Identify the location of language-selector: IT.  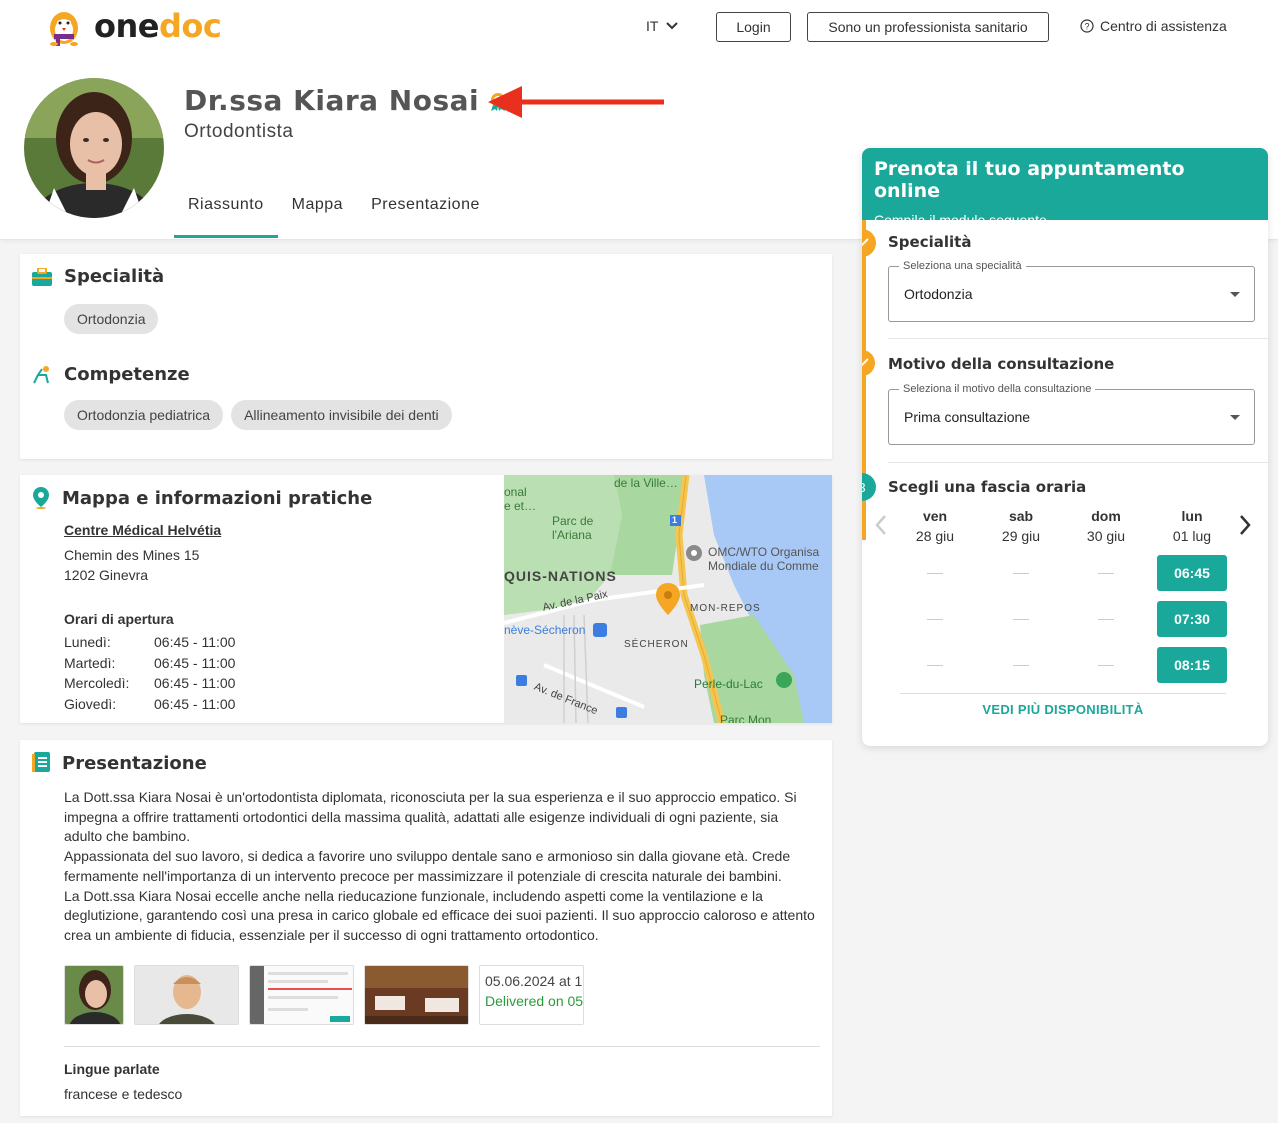
(662, 26).